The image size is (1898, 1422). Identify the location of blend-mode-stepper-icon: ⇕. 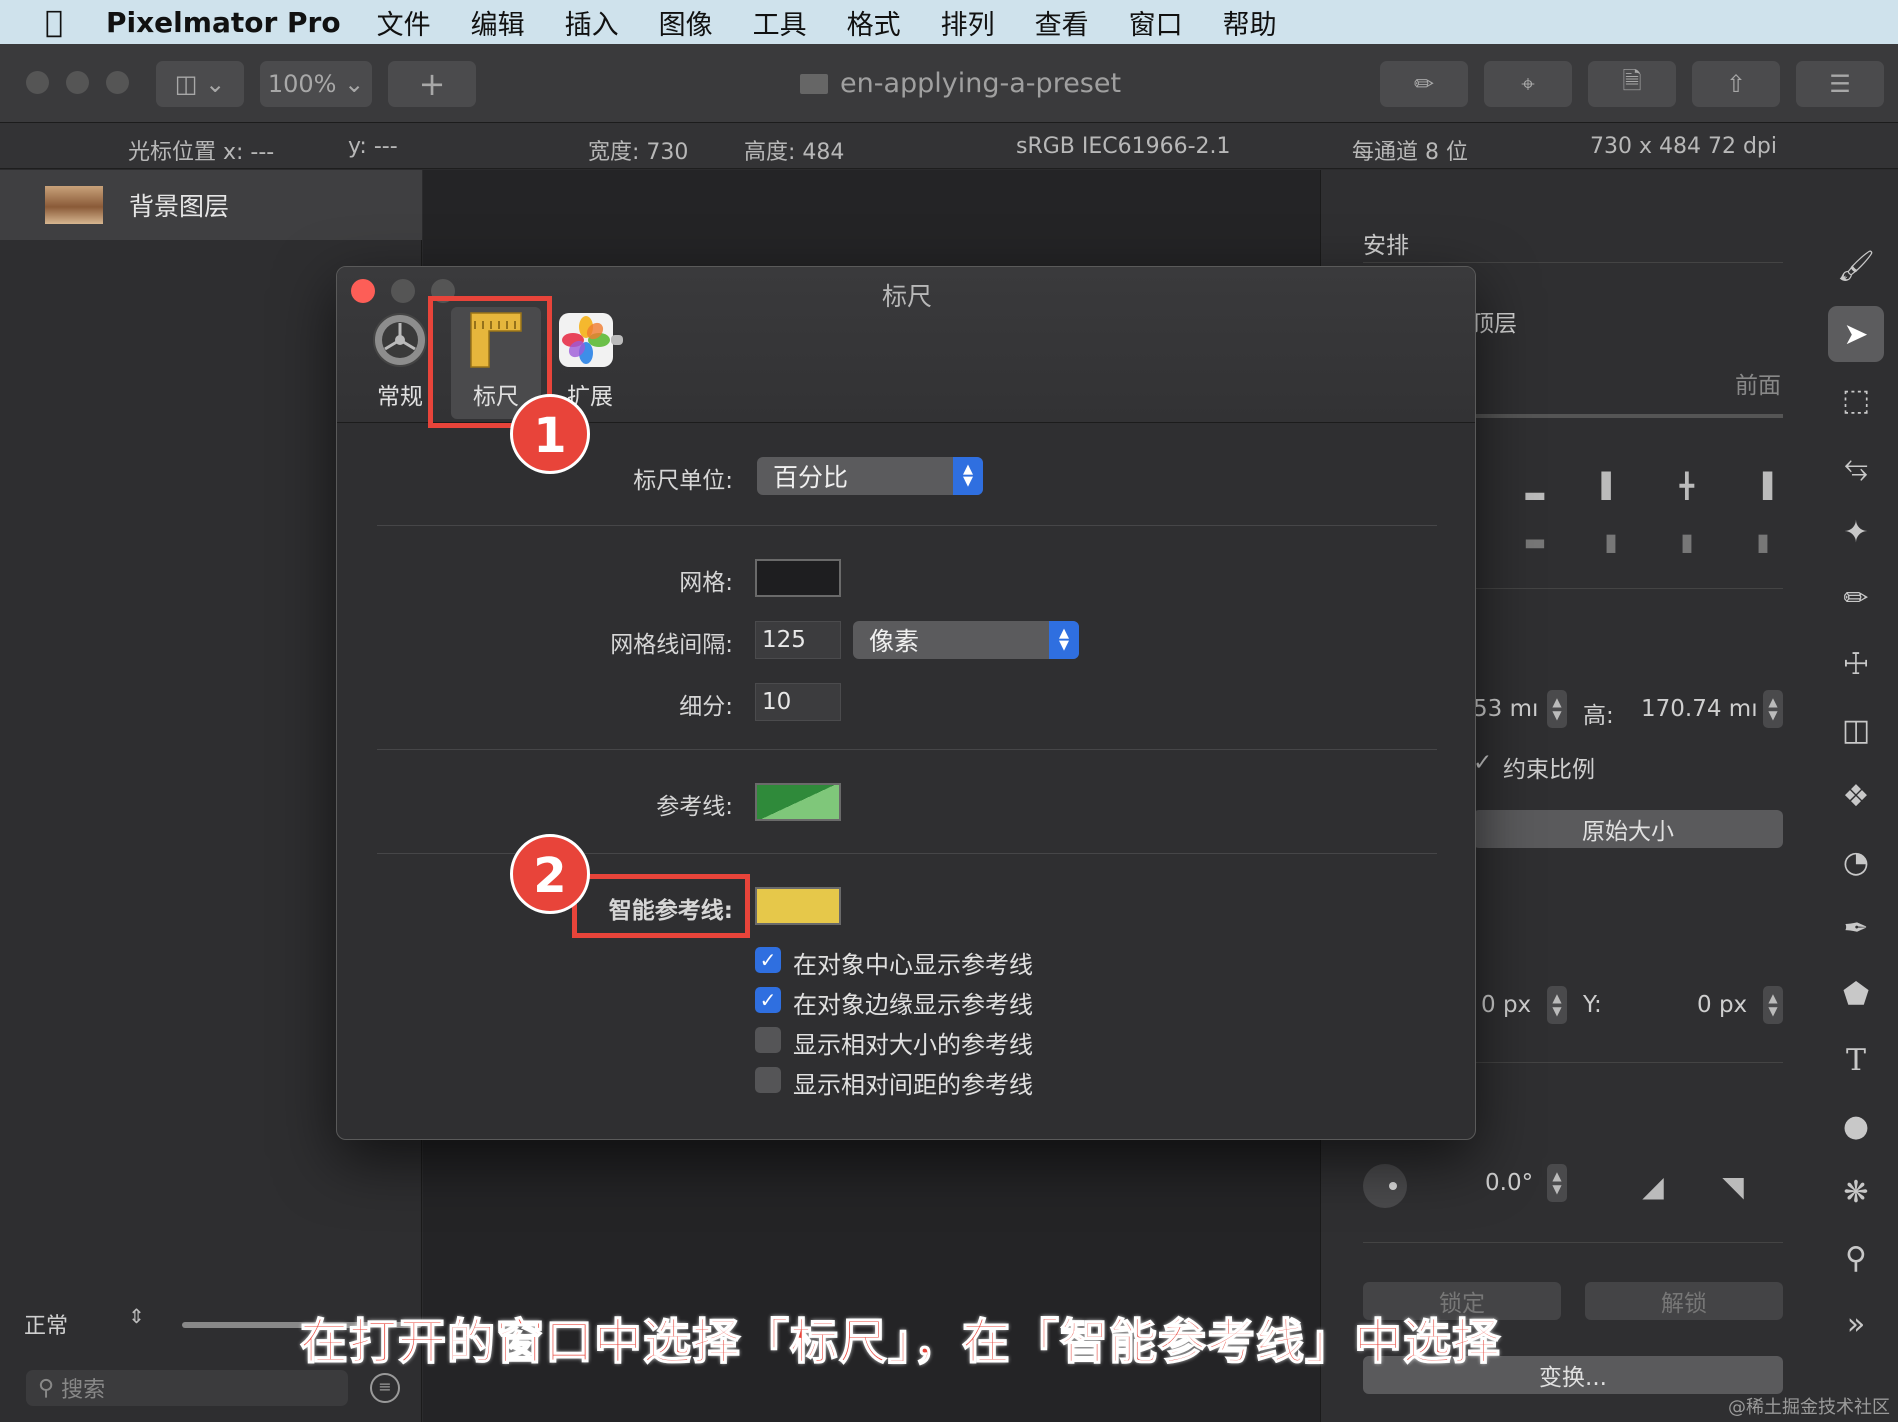
(136, 1316).